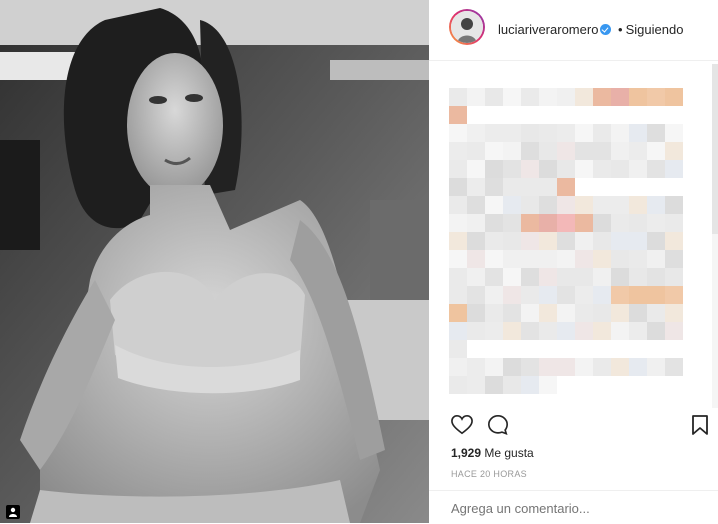 The image size is (718, 524). I want to click on user-tag-icon, so click(13, 512).